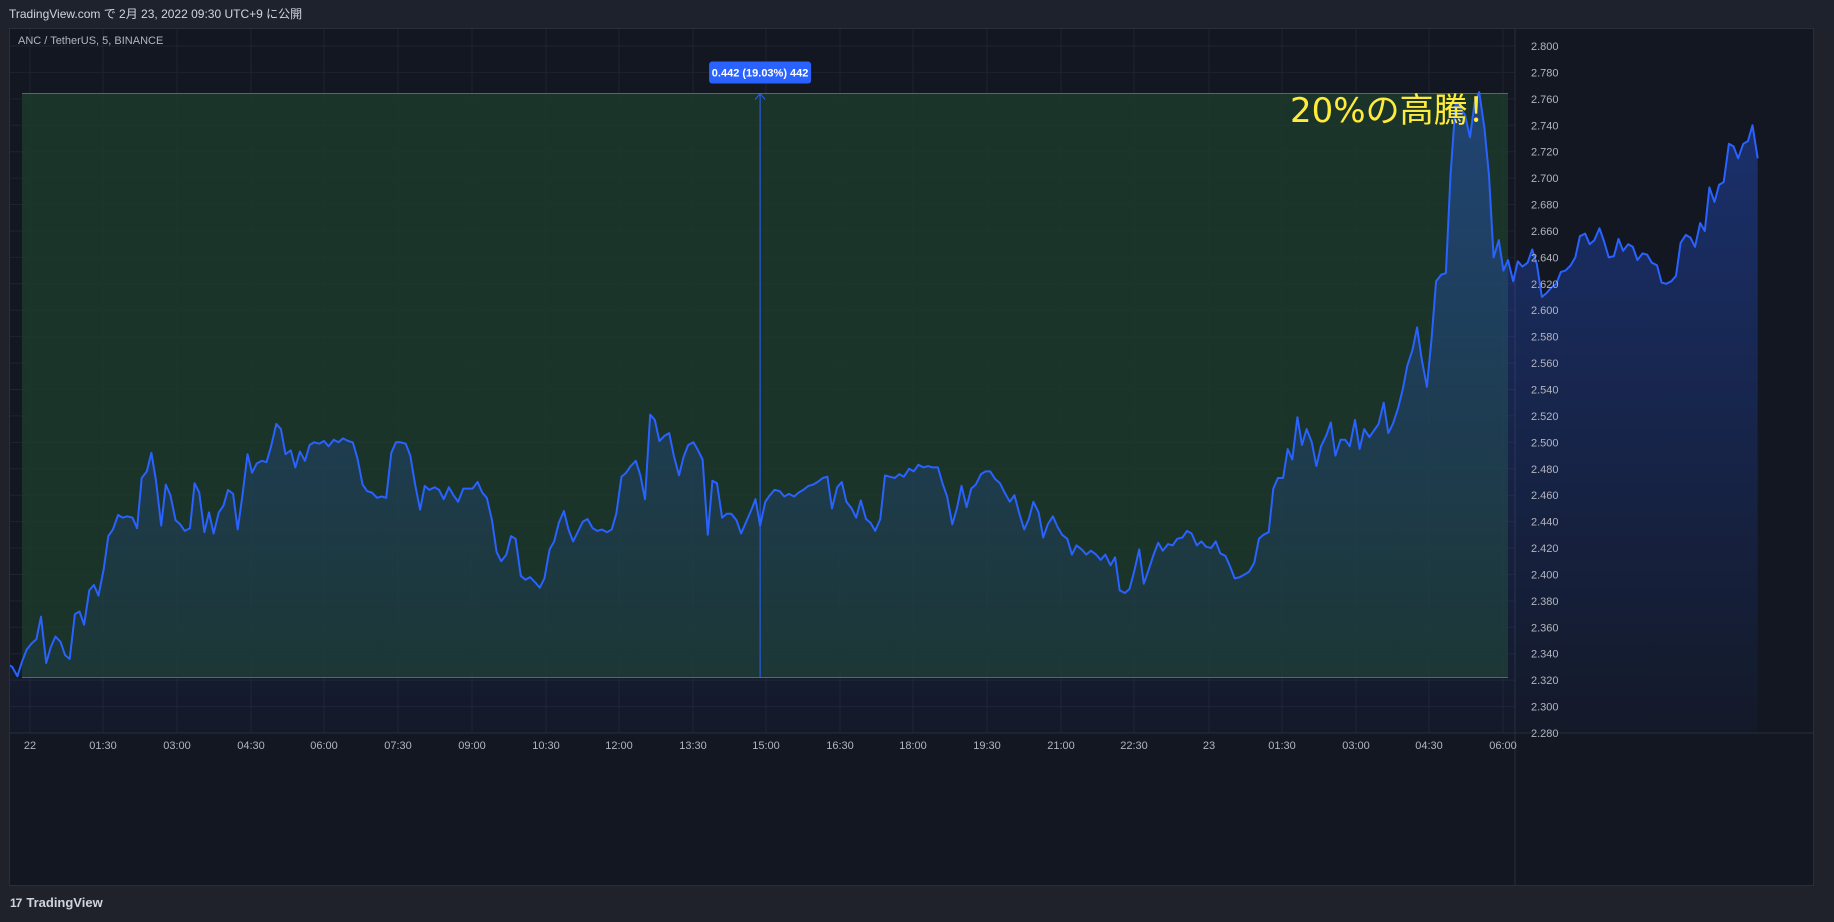 This screenshot has height=922, width=1834. I want to click on y-tick-label: 2.680, so click(1545, 206).